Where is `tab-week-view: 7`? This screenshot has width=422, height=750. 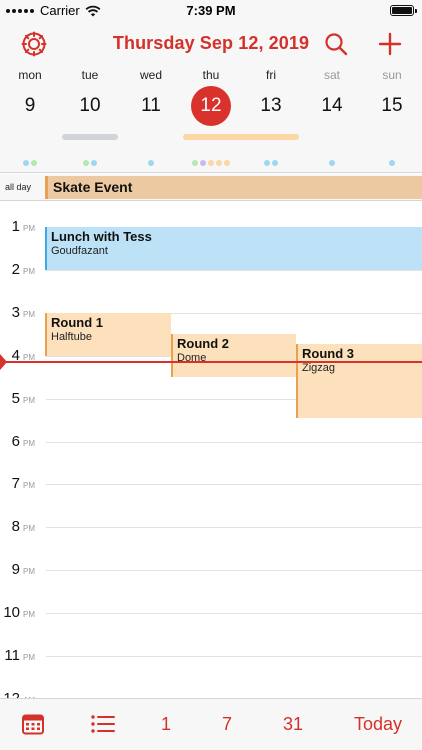
tab-week-view: 7 is located at coordinates (227, 724).